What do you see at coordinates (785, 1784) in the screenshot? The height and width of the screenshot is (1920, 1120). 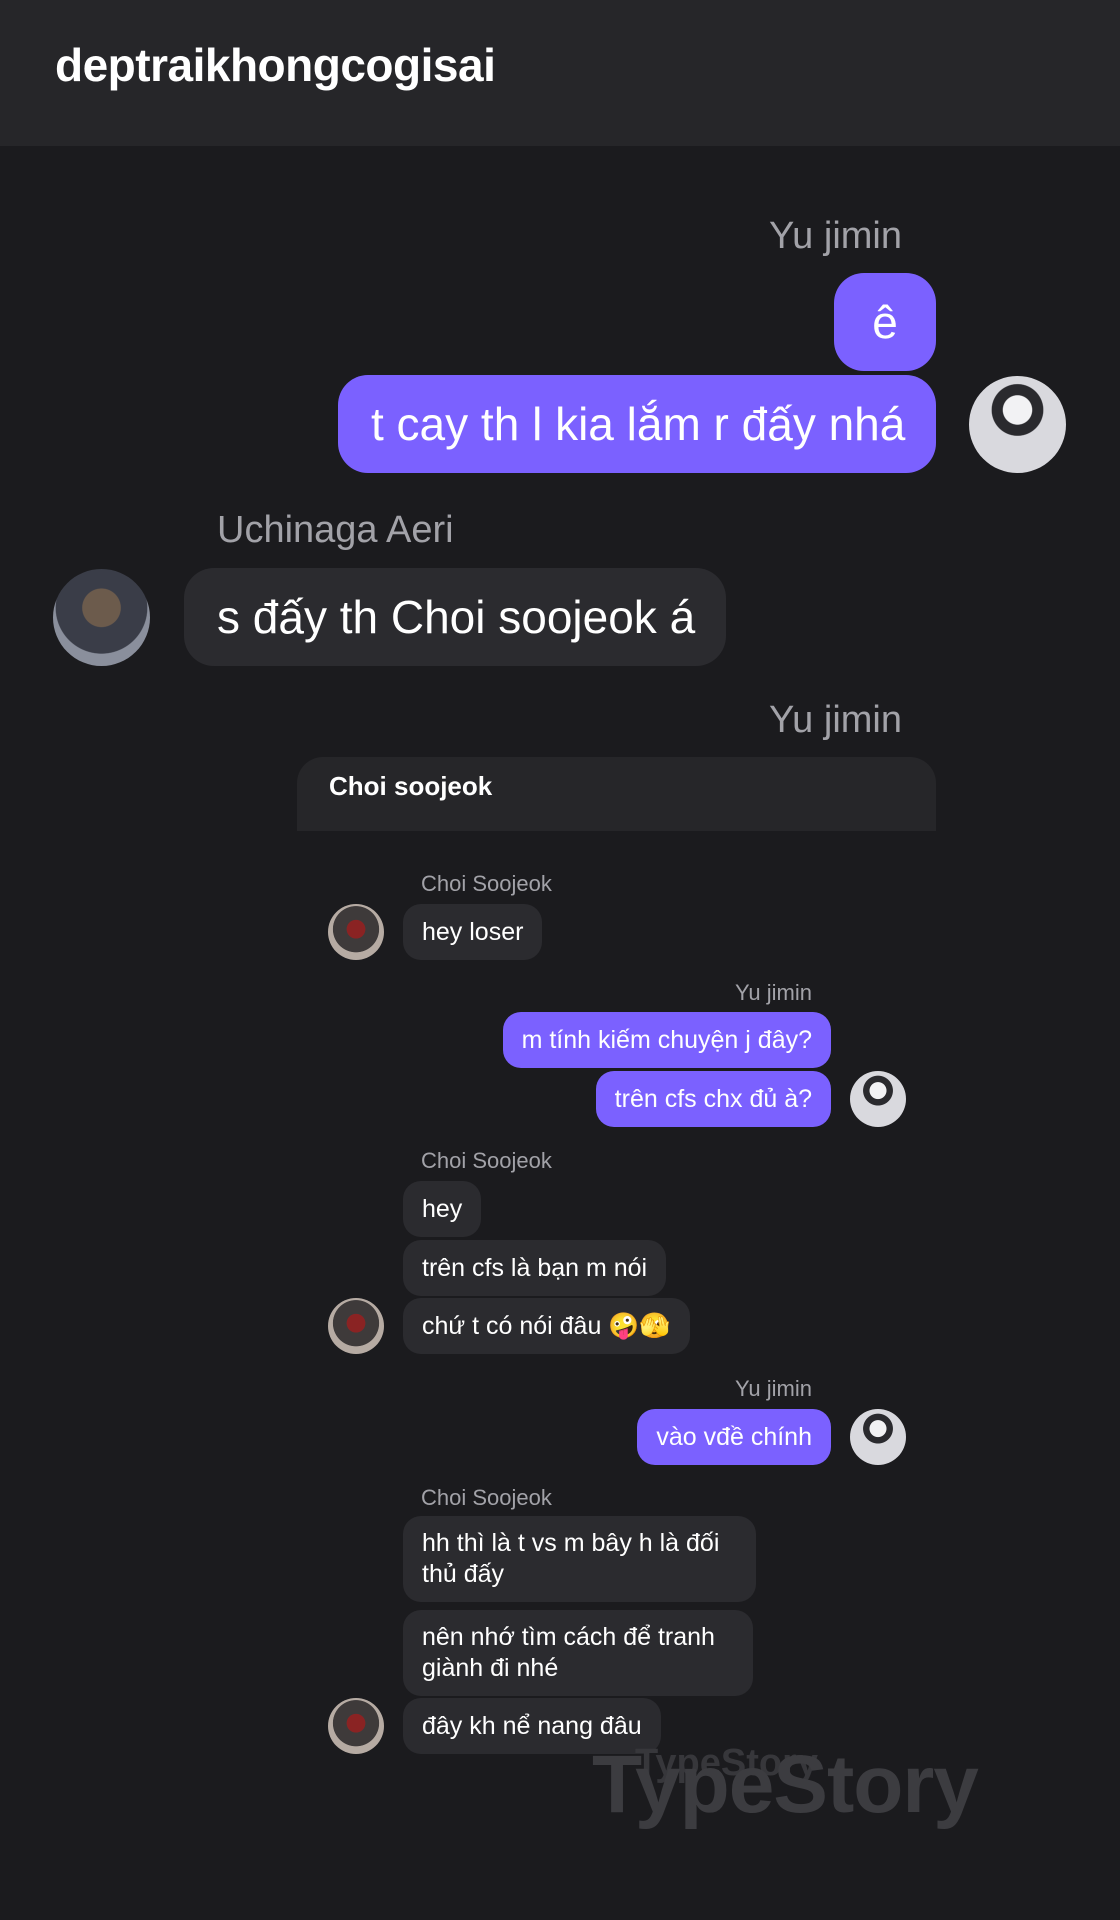 I see `watermark-logo: TypeStory` at bounding box center [785, 1784].